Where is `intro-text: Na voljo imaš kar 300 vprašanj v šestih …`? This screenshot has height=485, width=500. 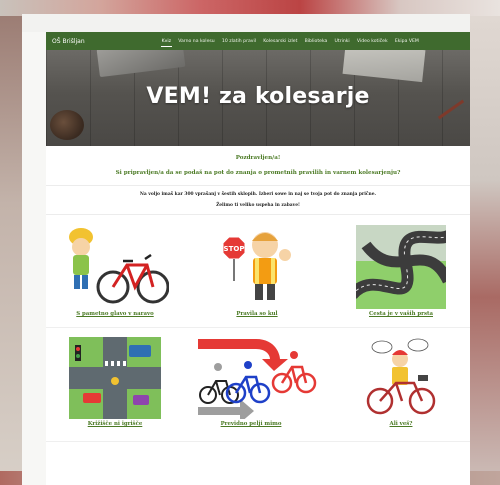
intro-text: Na voljo imaš kar 300 vprašanj v šestih … is located at coordinates (258, 194).